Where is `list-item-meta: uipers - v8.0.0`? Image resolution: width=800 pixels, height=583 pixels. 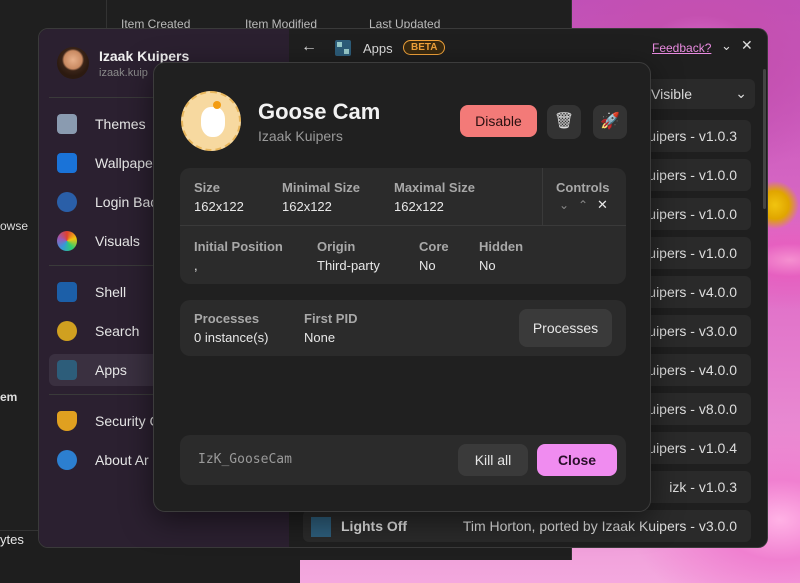
list-item-meta: uipers - v8.0.0 is located at coordinates (692, 409).